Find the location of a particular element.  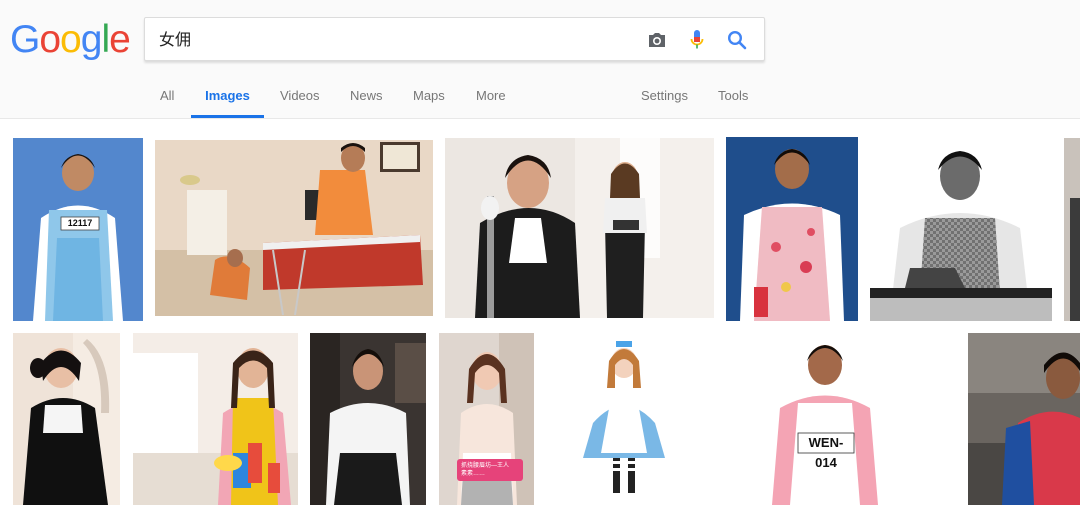

uniform-badge-text: 12117 is located at coordinates (80, 223).